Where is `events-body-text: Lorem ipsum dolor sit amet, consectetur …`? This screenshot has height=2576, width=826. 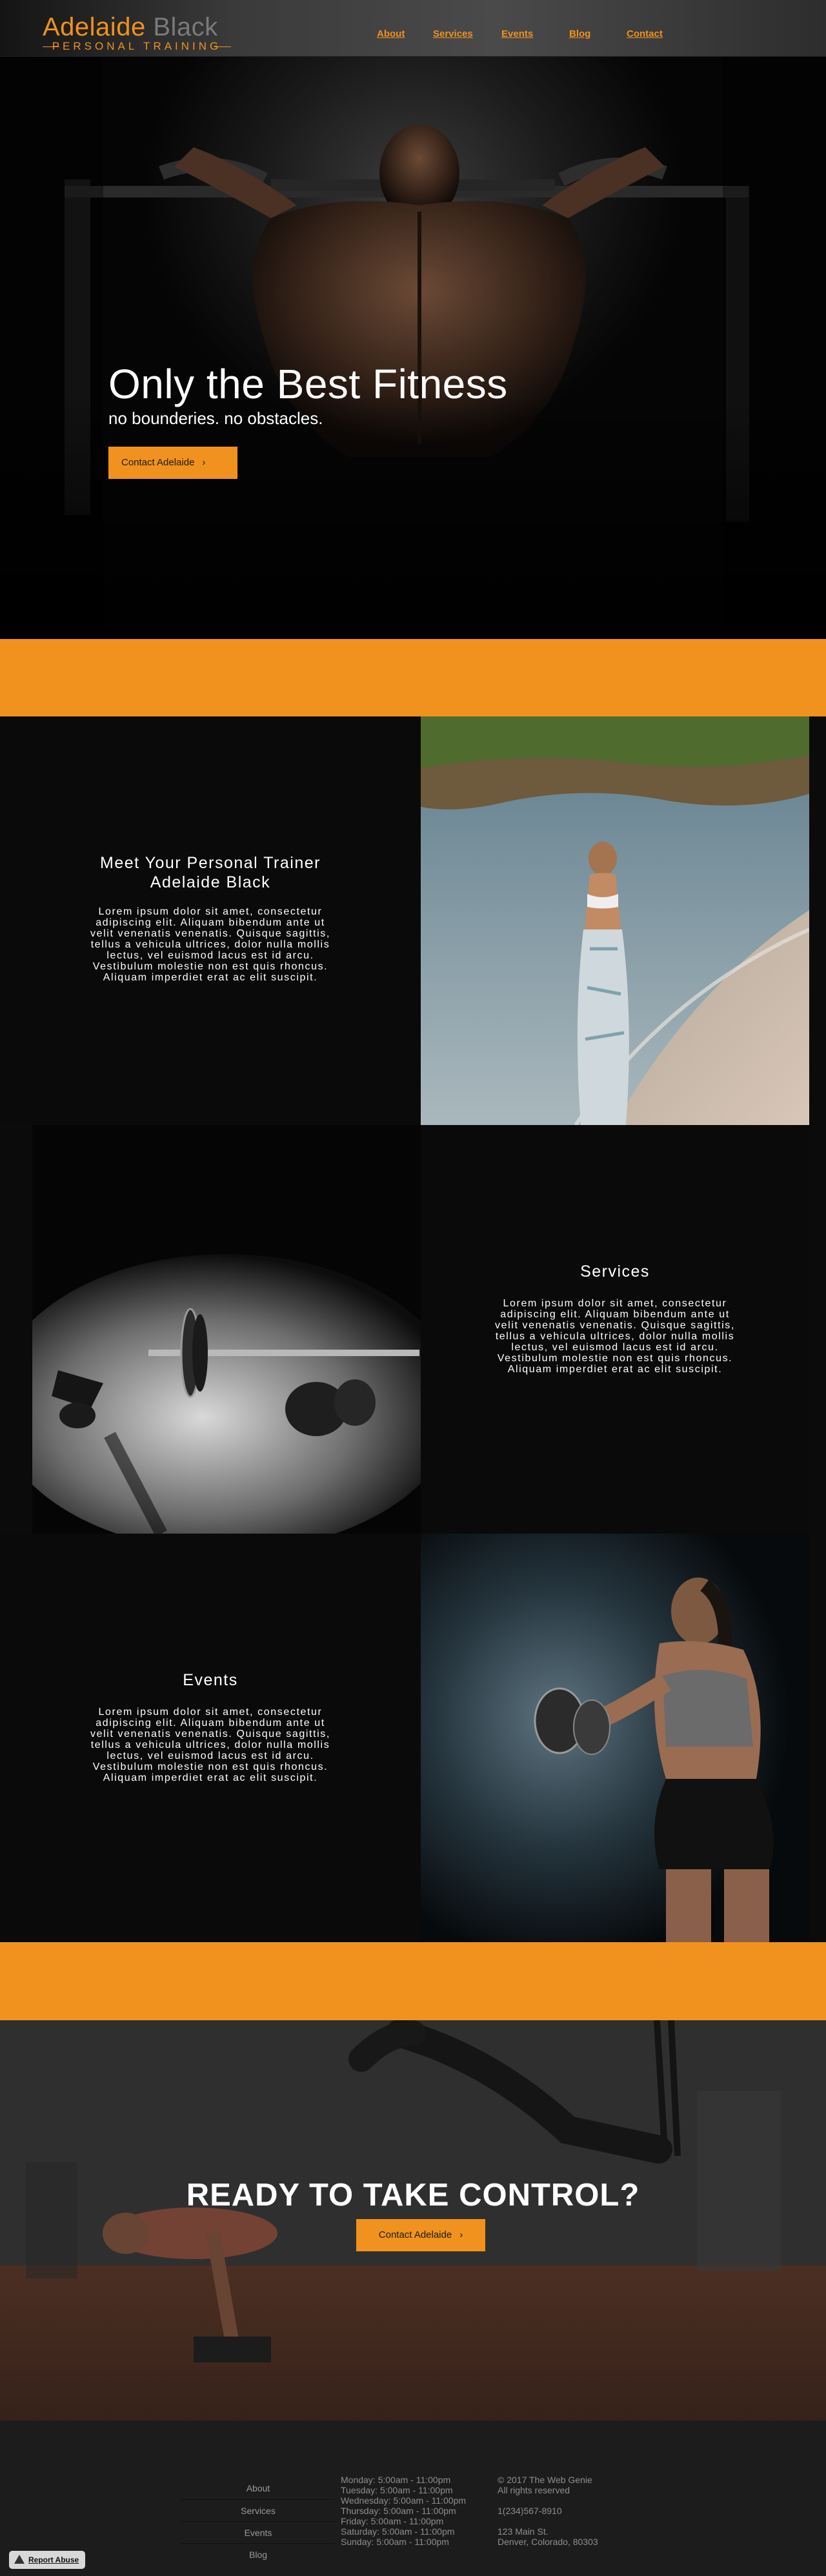 events-body-text: Lorem ipsum dolor sit amet, consectetur … is located at coordinates (210, 1745).